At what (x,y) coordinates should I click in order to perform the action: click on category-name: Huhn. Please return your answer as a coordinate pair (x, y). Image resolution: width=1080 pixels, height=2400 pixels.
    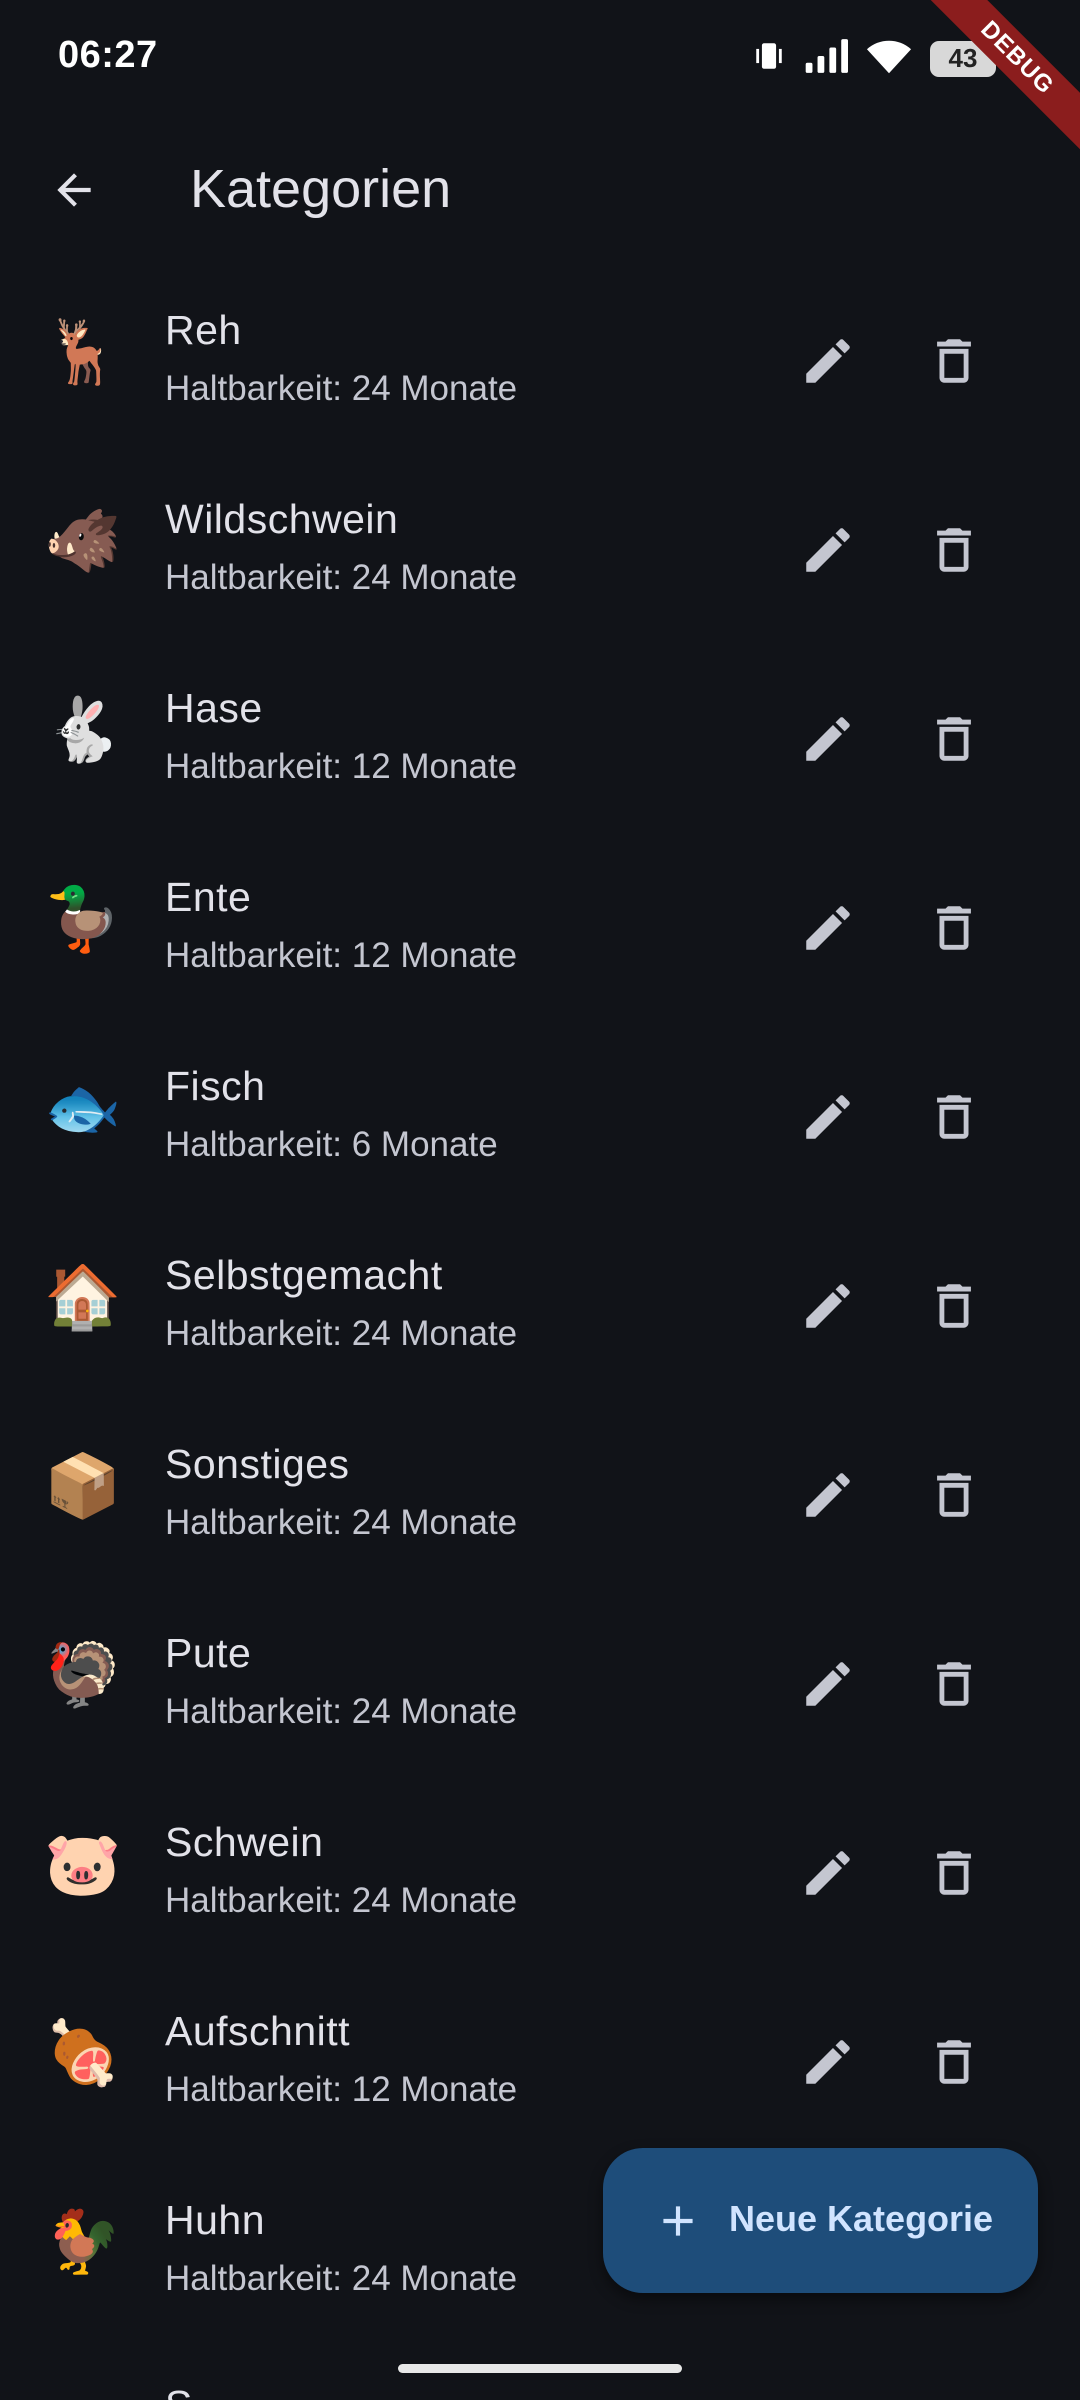
    Looking at the image, I should click on (215, 2220).